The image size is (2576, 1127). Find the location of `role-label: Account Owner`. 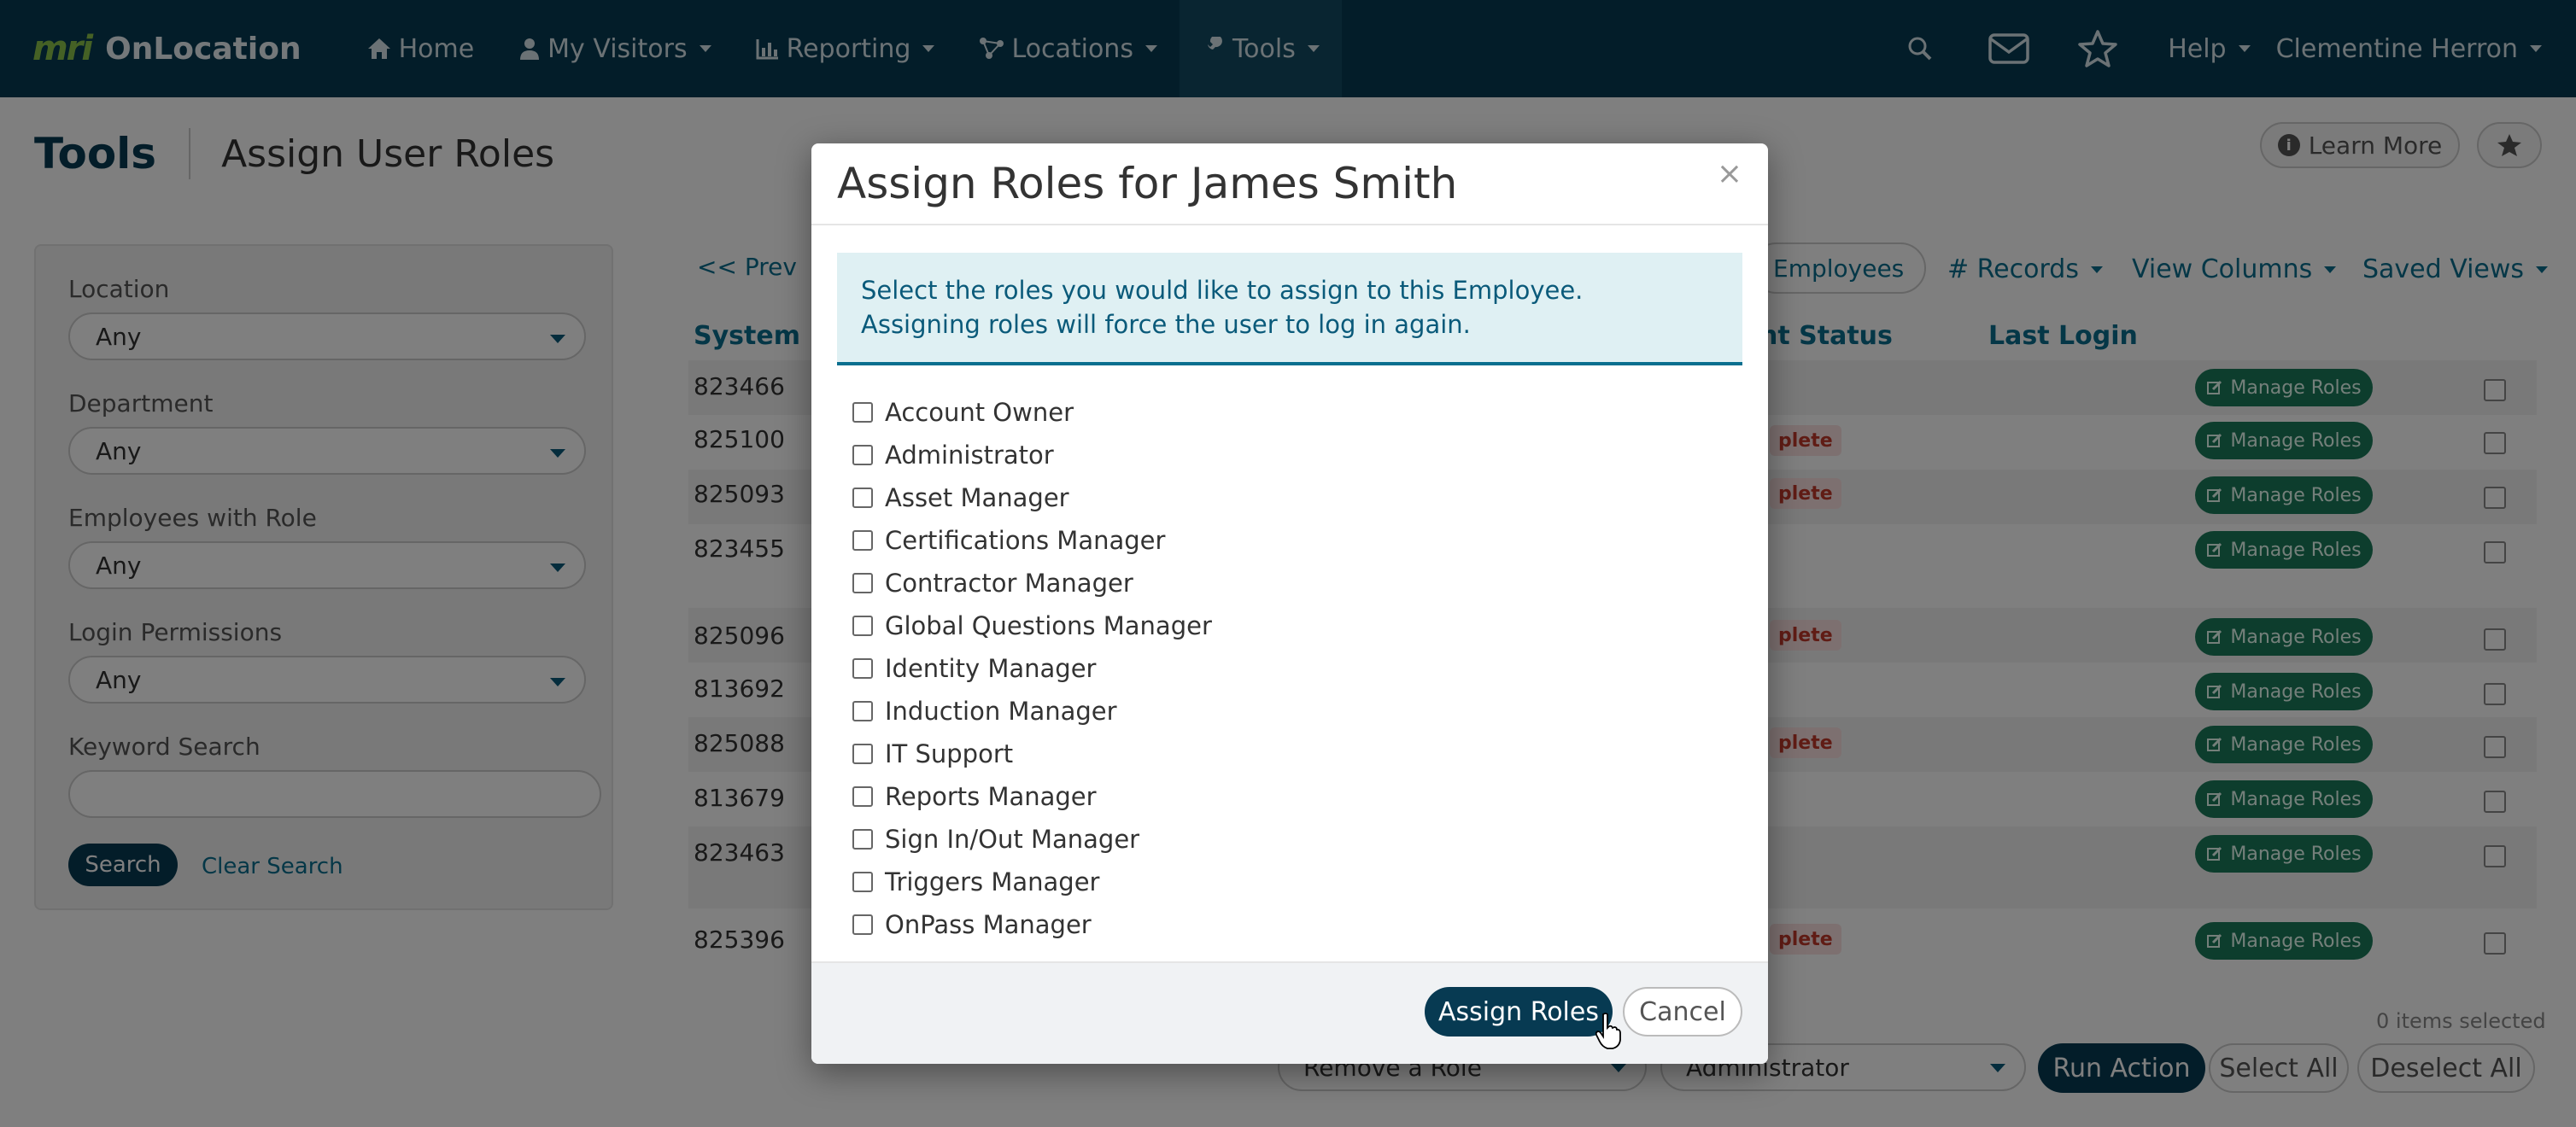

role-label: Account Owner is located at coordinates (979, 412).